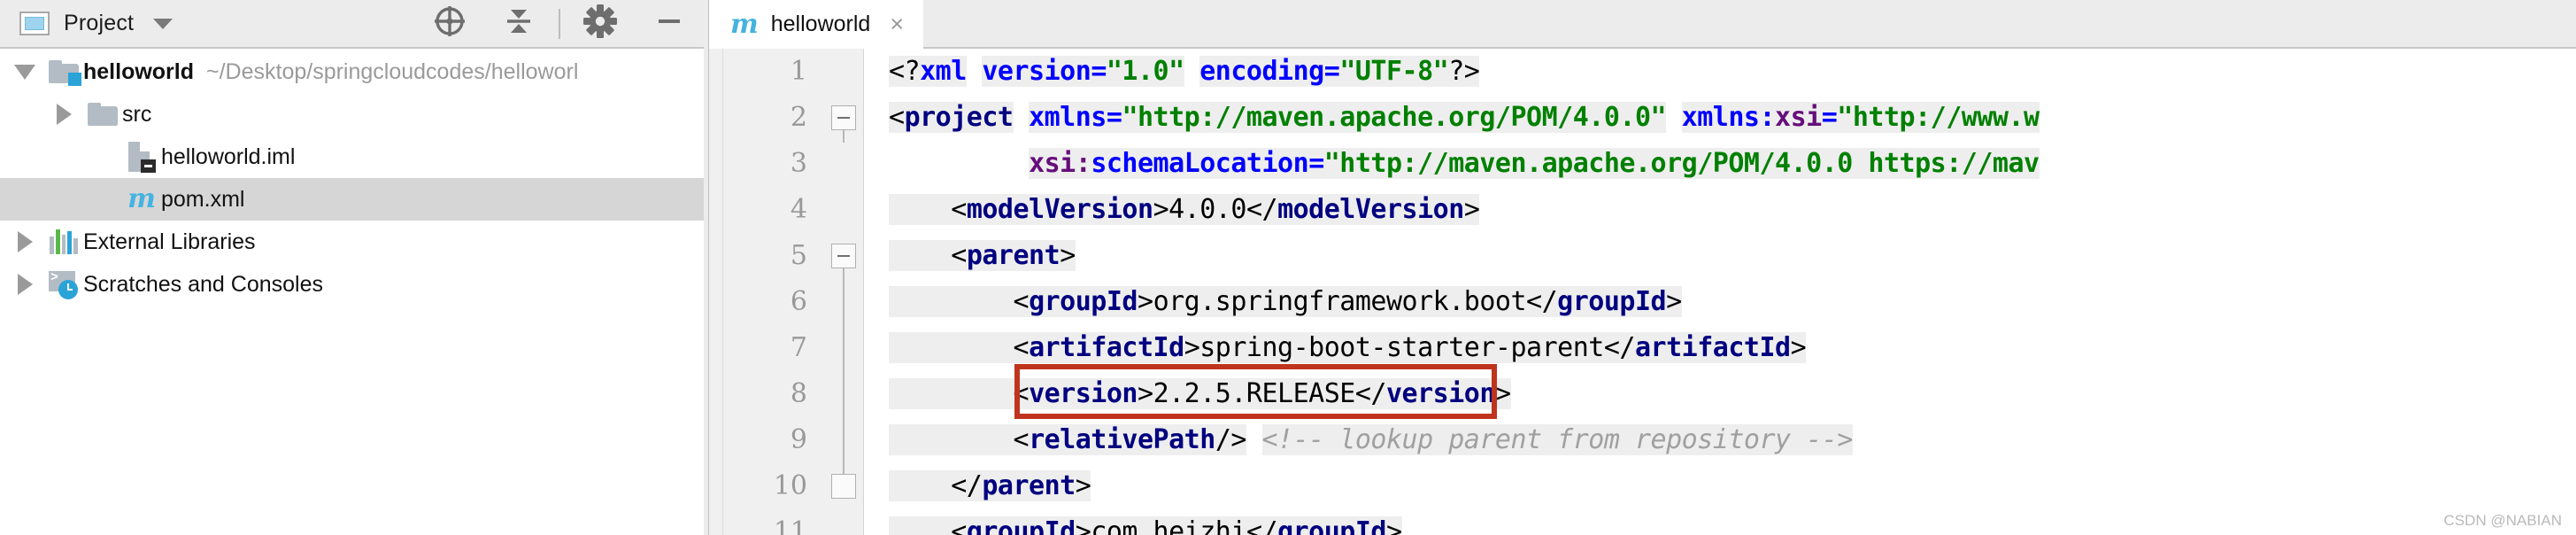  I want to click on settings-button, so click(600, 24).